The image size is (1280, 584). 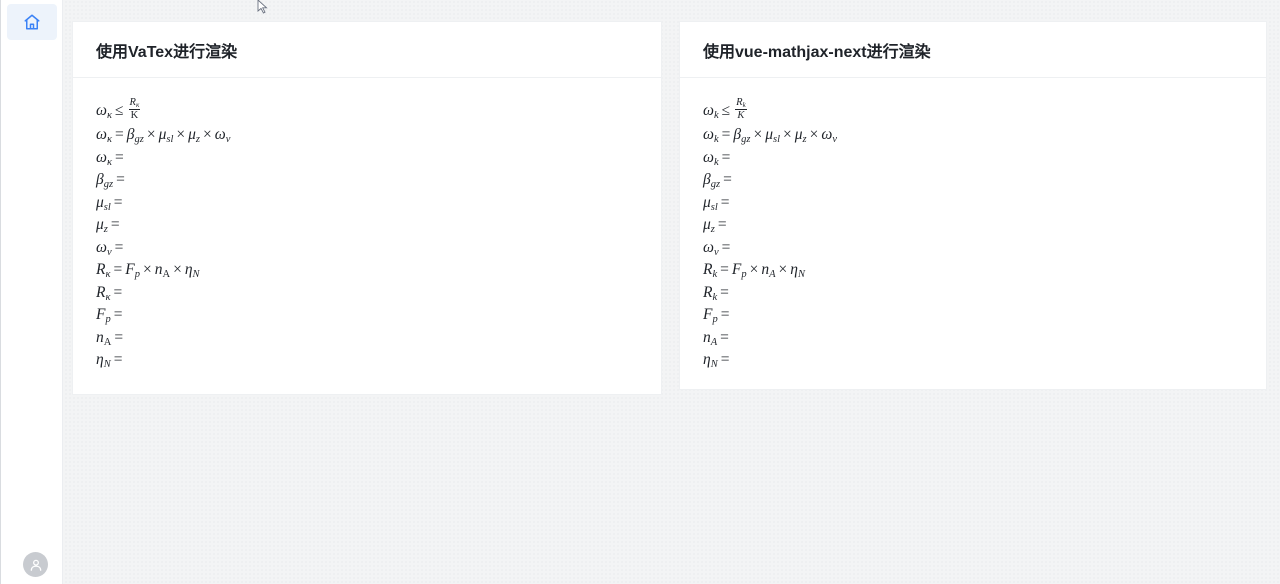 I want to click on user-avatar, so click(x=35, y=564).